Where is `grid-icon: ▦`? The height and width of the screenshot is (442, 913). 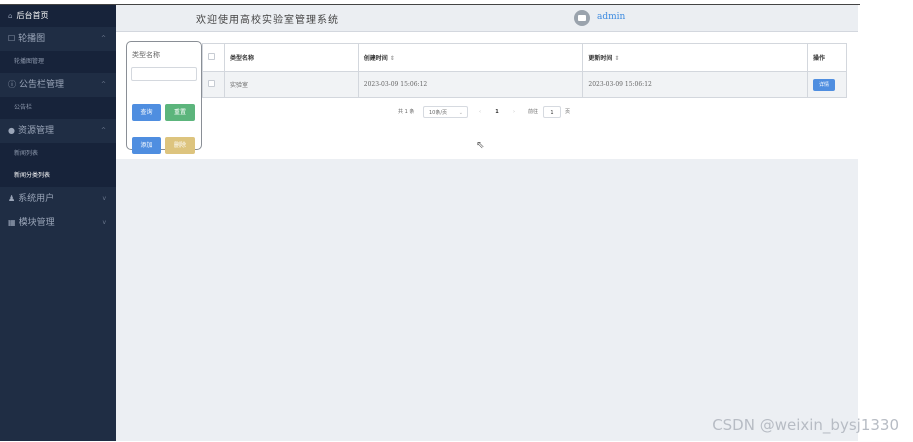 grid-icon: ▦ is located at coordinates (12, 222).